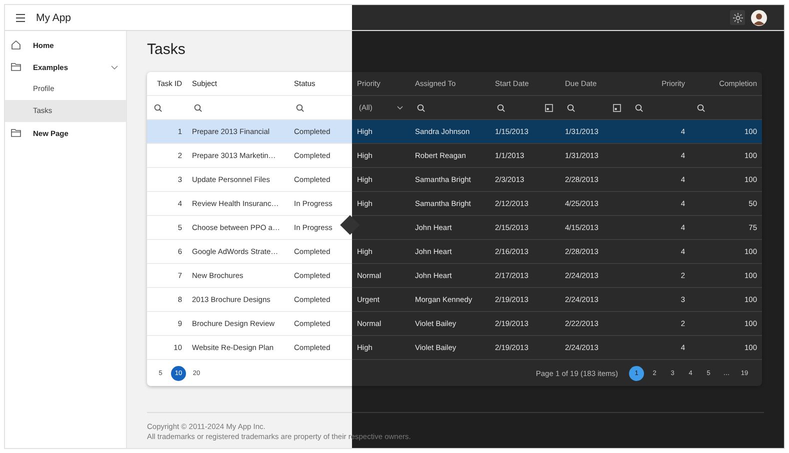 The width and height of the screenshot is (789, 453). What do you see at coordinates (759, 18) in the screenshot?
I see `avatar-icon` at bounding box center [759, 18].